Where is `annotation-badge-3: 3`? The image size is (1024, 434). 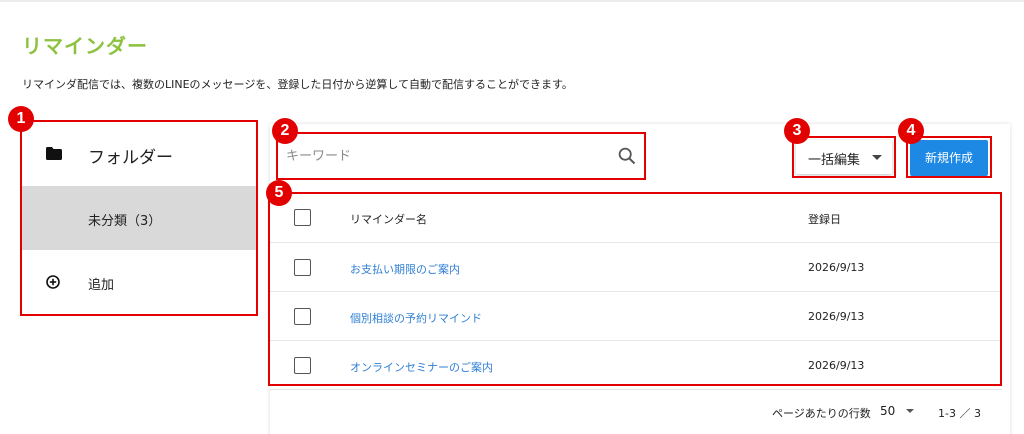
annotation-badge-3: 3 is located at coordinates (797, 131).